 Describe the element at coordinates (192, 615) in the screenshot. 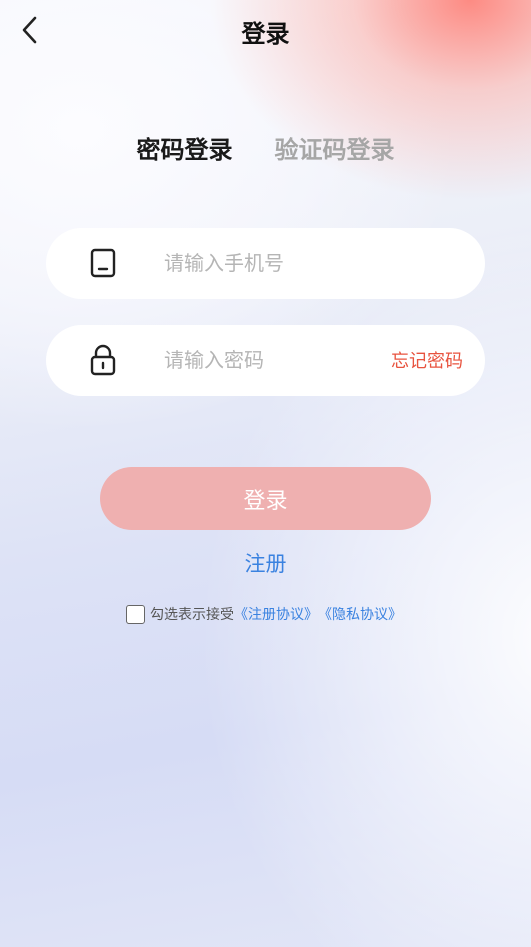

I see `agreement-text: 勾选表示接受` at that location.